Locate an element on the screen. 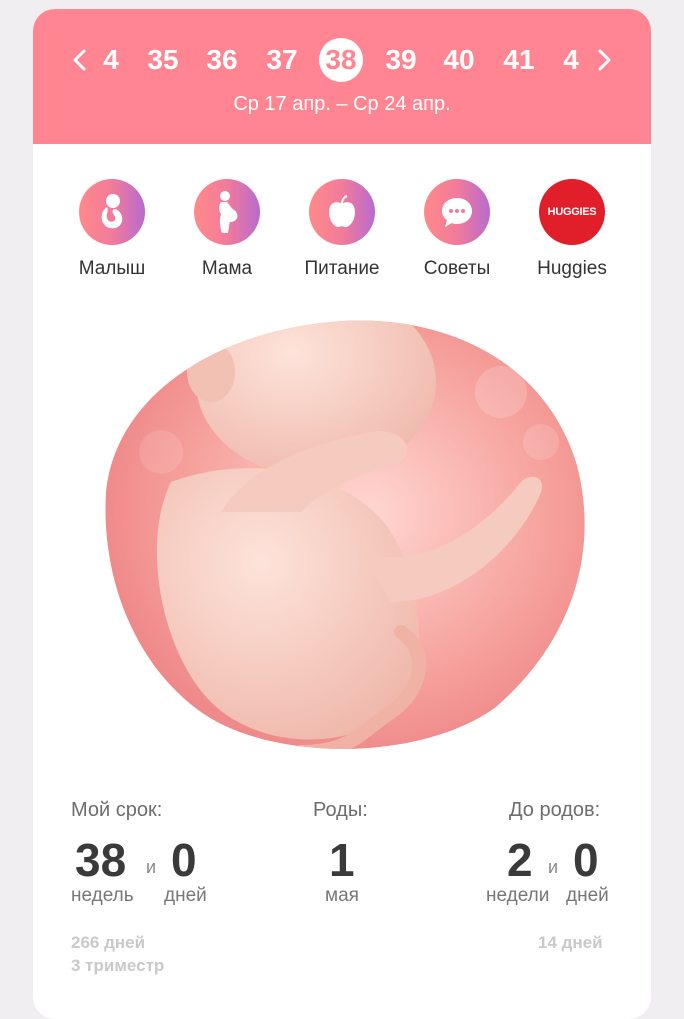 The image size is (684, 1019). remaining-weeks-unit: недели is located at coordinates (518, 895).